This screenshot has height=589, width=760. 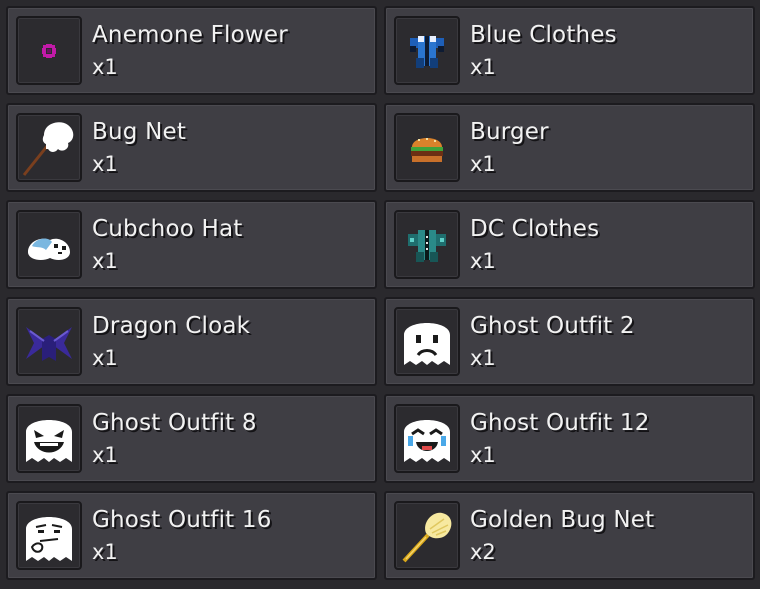 I want to click on item-quantity: x2, so click(x=483, y=552).